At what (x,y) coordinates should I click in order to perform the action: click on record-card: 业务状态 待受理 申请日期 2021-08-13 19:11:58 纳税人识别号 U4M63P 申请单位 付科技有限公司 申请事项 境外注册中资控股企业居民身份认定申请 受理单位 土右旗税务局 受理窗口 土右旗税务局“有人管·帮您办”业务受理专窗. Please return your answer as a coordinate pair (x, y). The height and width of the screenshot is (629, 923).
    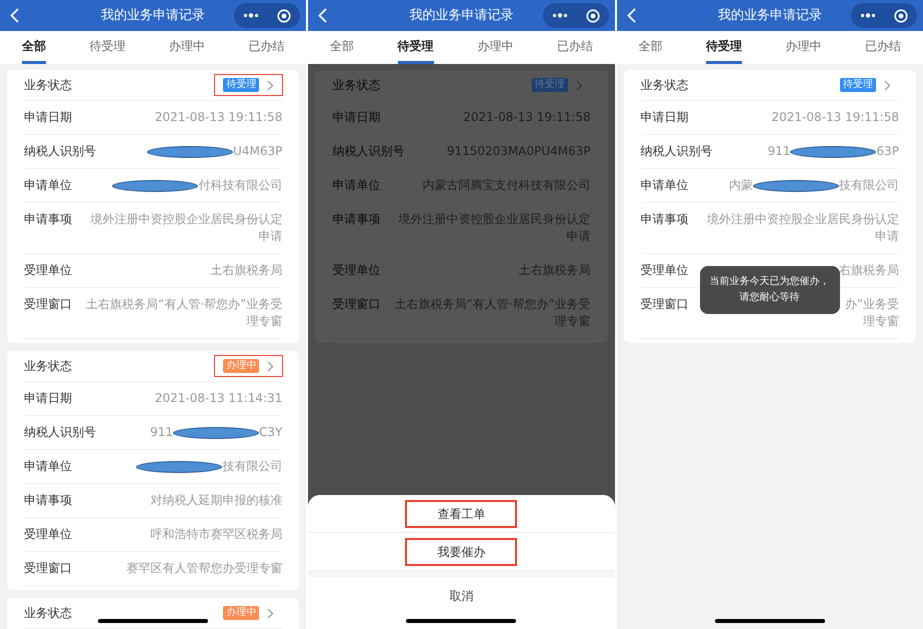
    Looking at the image, I should click on (153, 206).